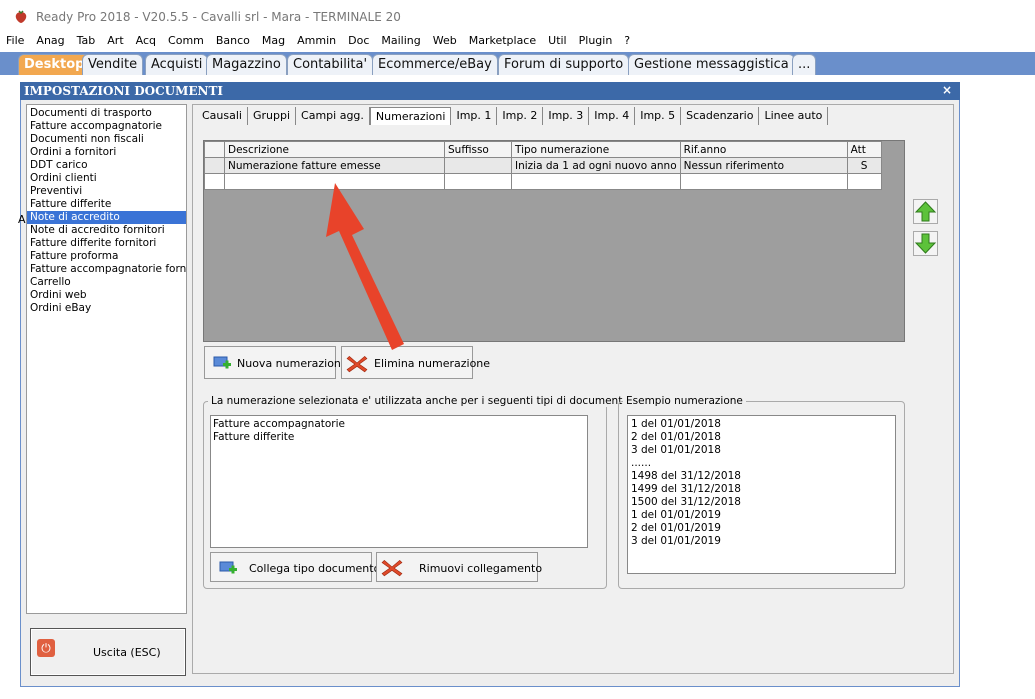 This screenshot has width=1035, height=699. I want to click on app-tab: Vendite, so click(113, 64).